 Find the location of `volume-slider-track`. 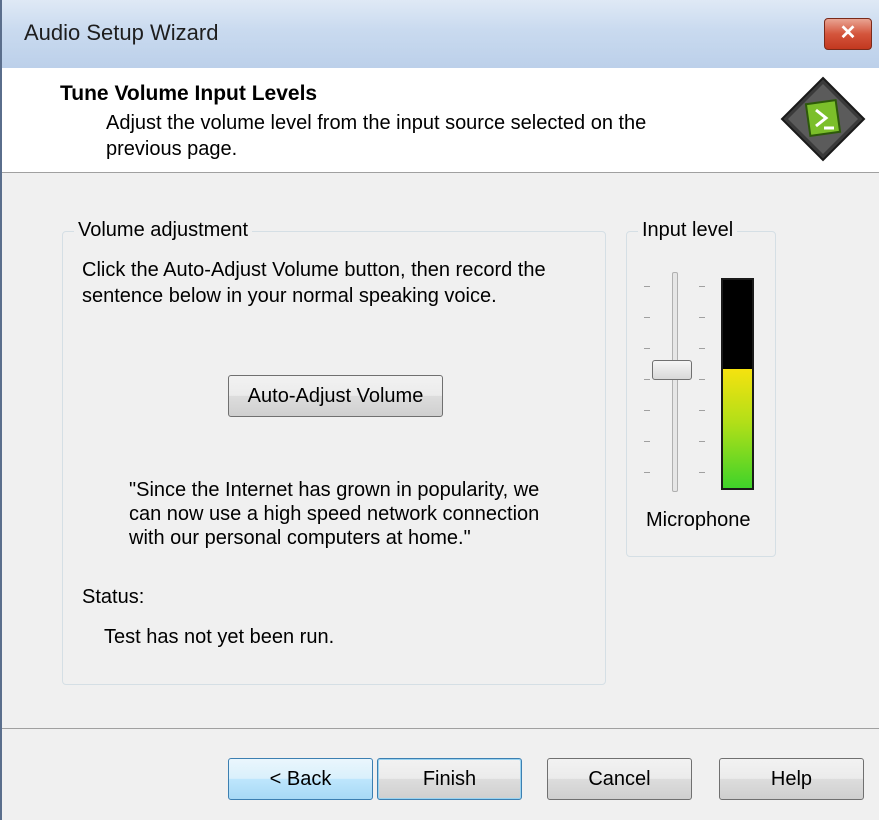

volume-slider-track is located at coordinates (675, 382).